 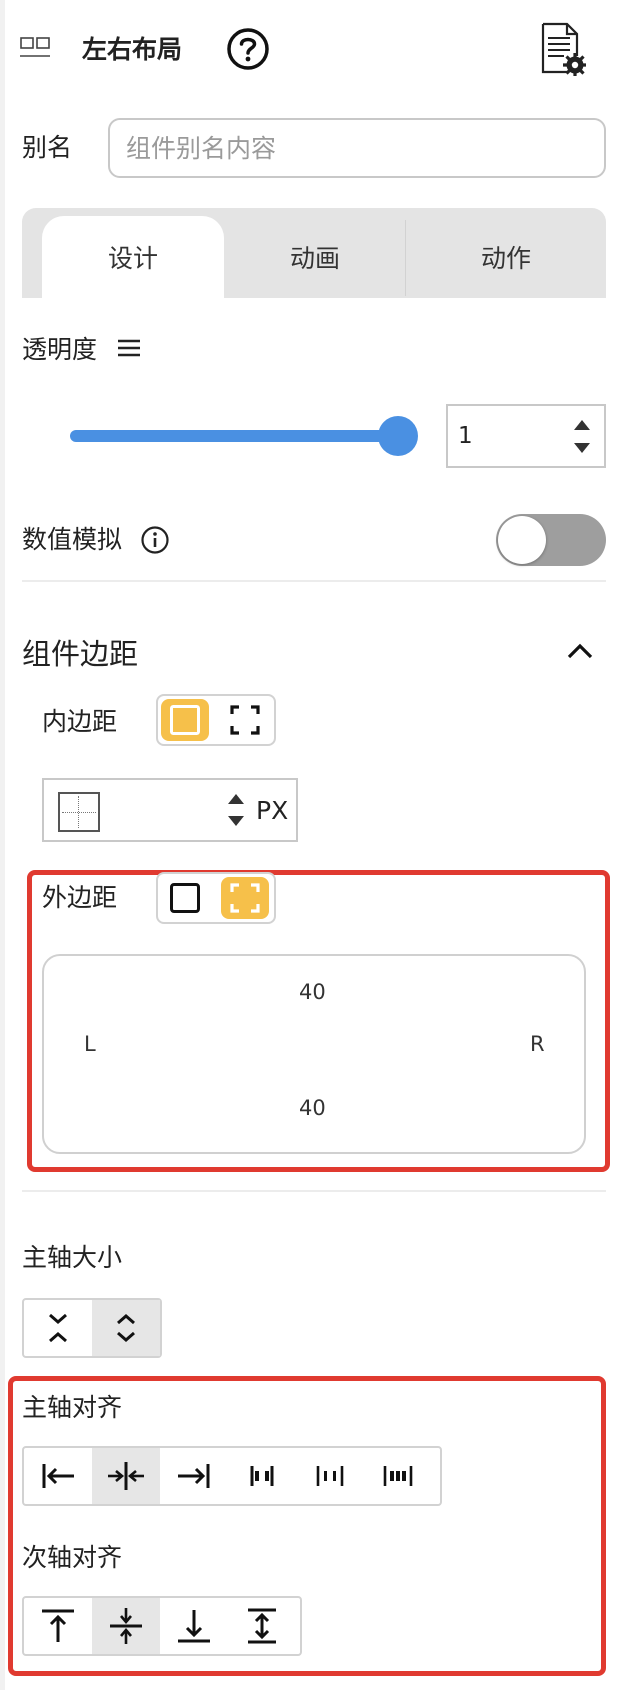 I want to click on shrink-button, so click(x=58, y=1328).